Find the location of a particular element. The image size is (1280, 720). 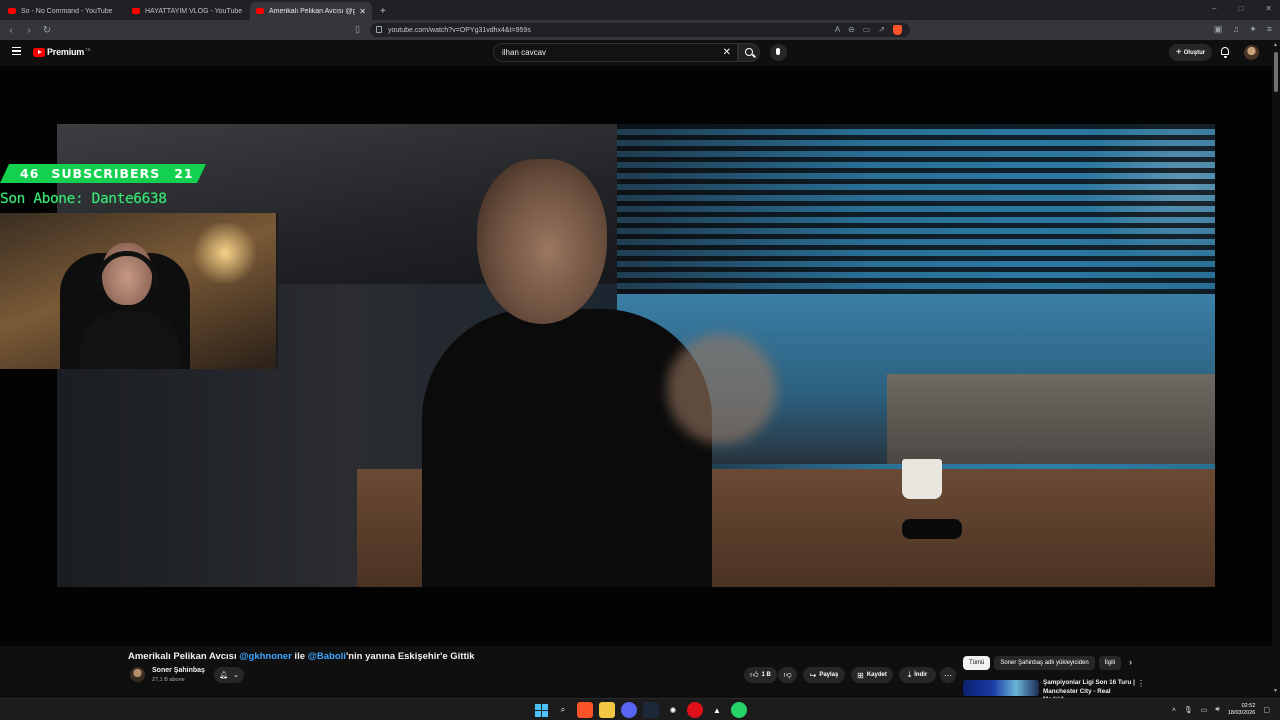

windows-start-icon is located at coordinates (541, 710).